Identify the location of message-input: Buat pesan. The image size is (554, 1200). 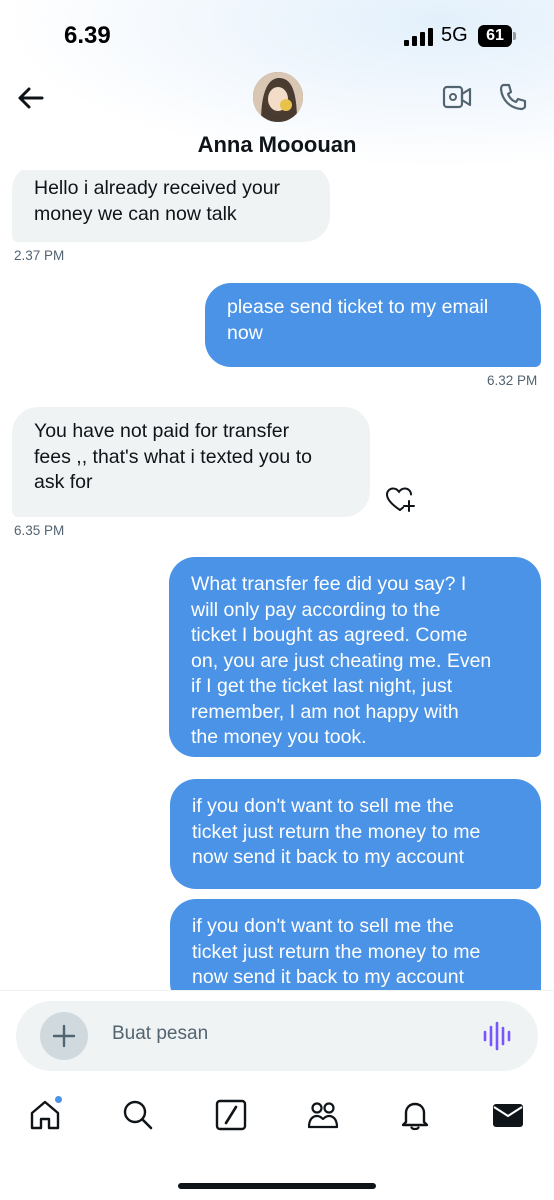
(160, 1034).